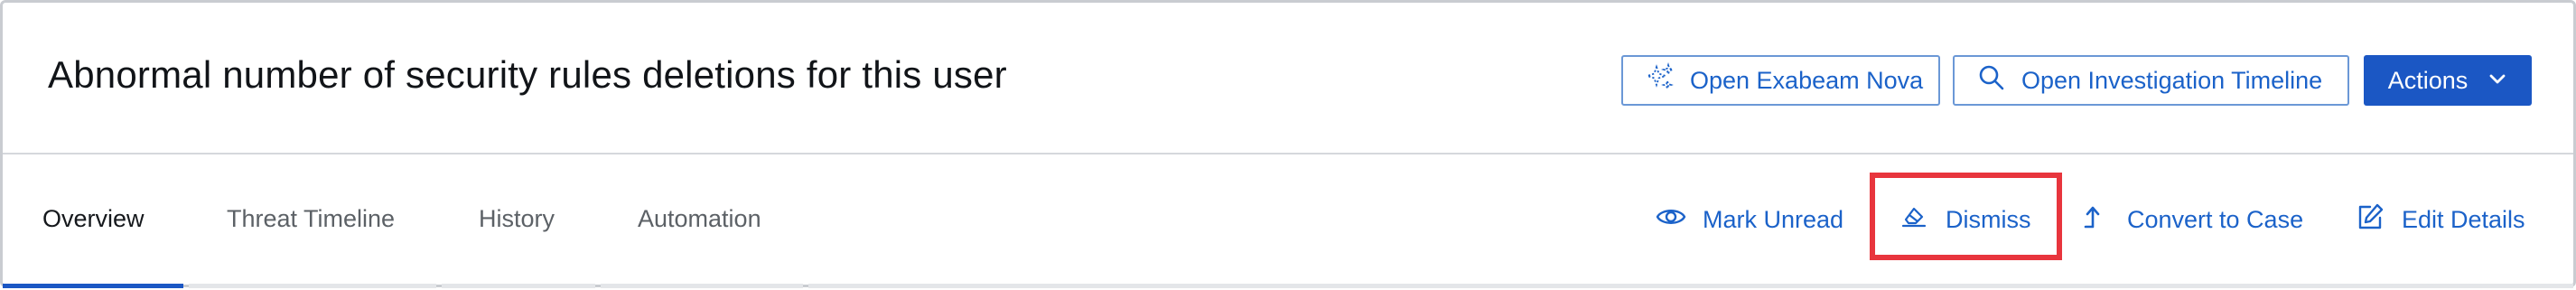 This screenshot has width=2576, height=290. What do you see at coordinates (93, 286) in the screenshot?
I see `active-tab-indicator` at bounding box center [93, 286].